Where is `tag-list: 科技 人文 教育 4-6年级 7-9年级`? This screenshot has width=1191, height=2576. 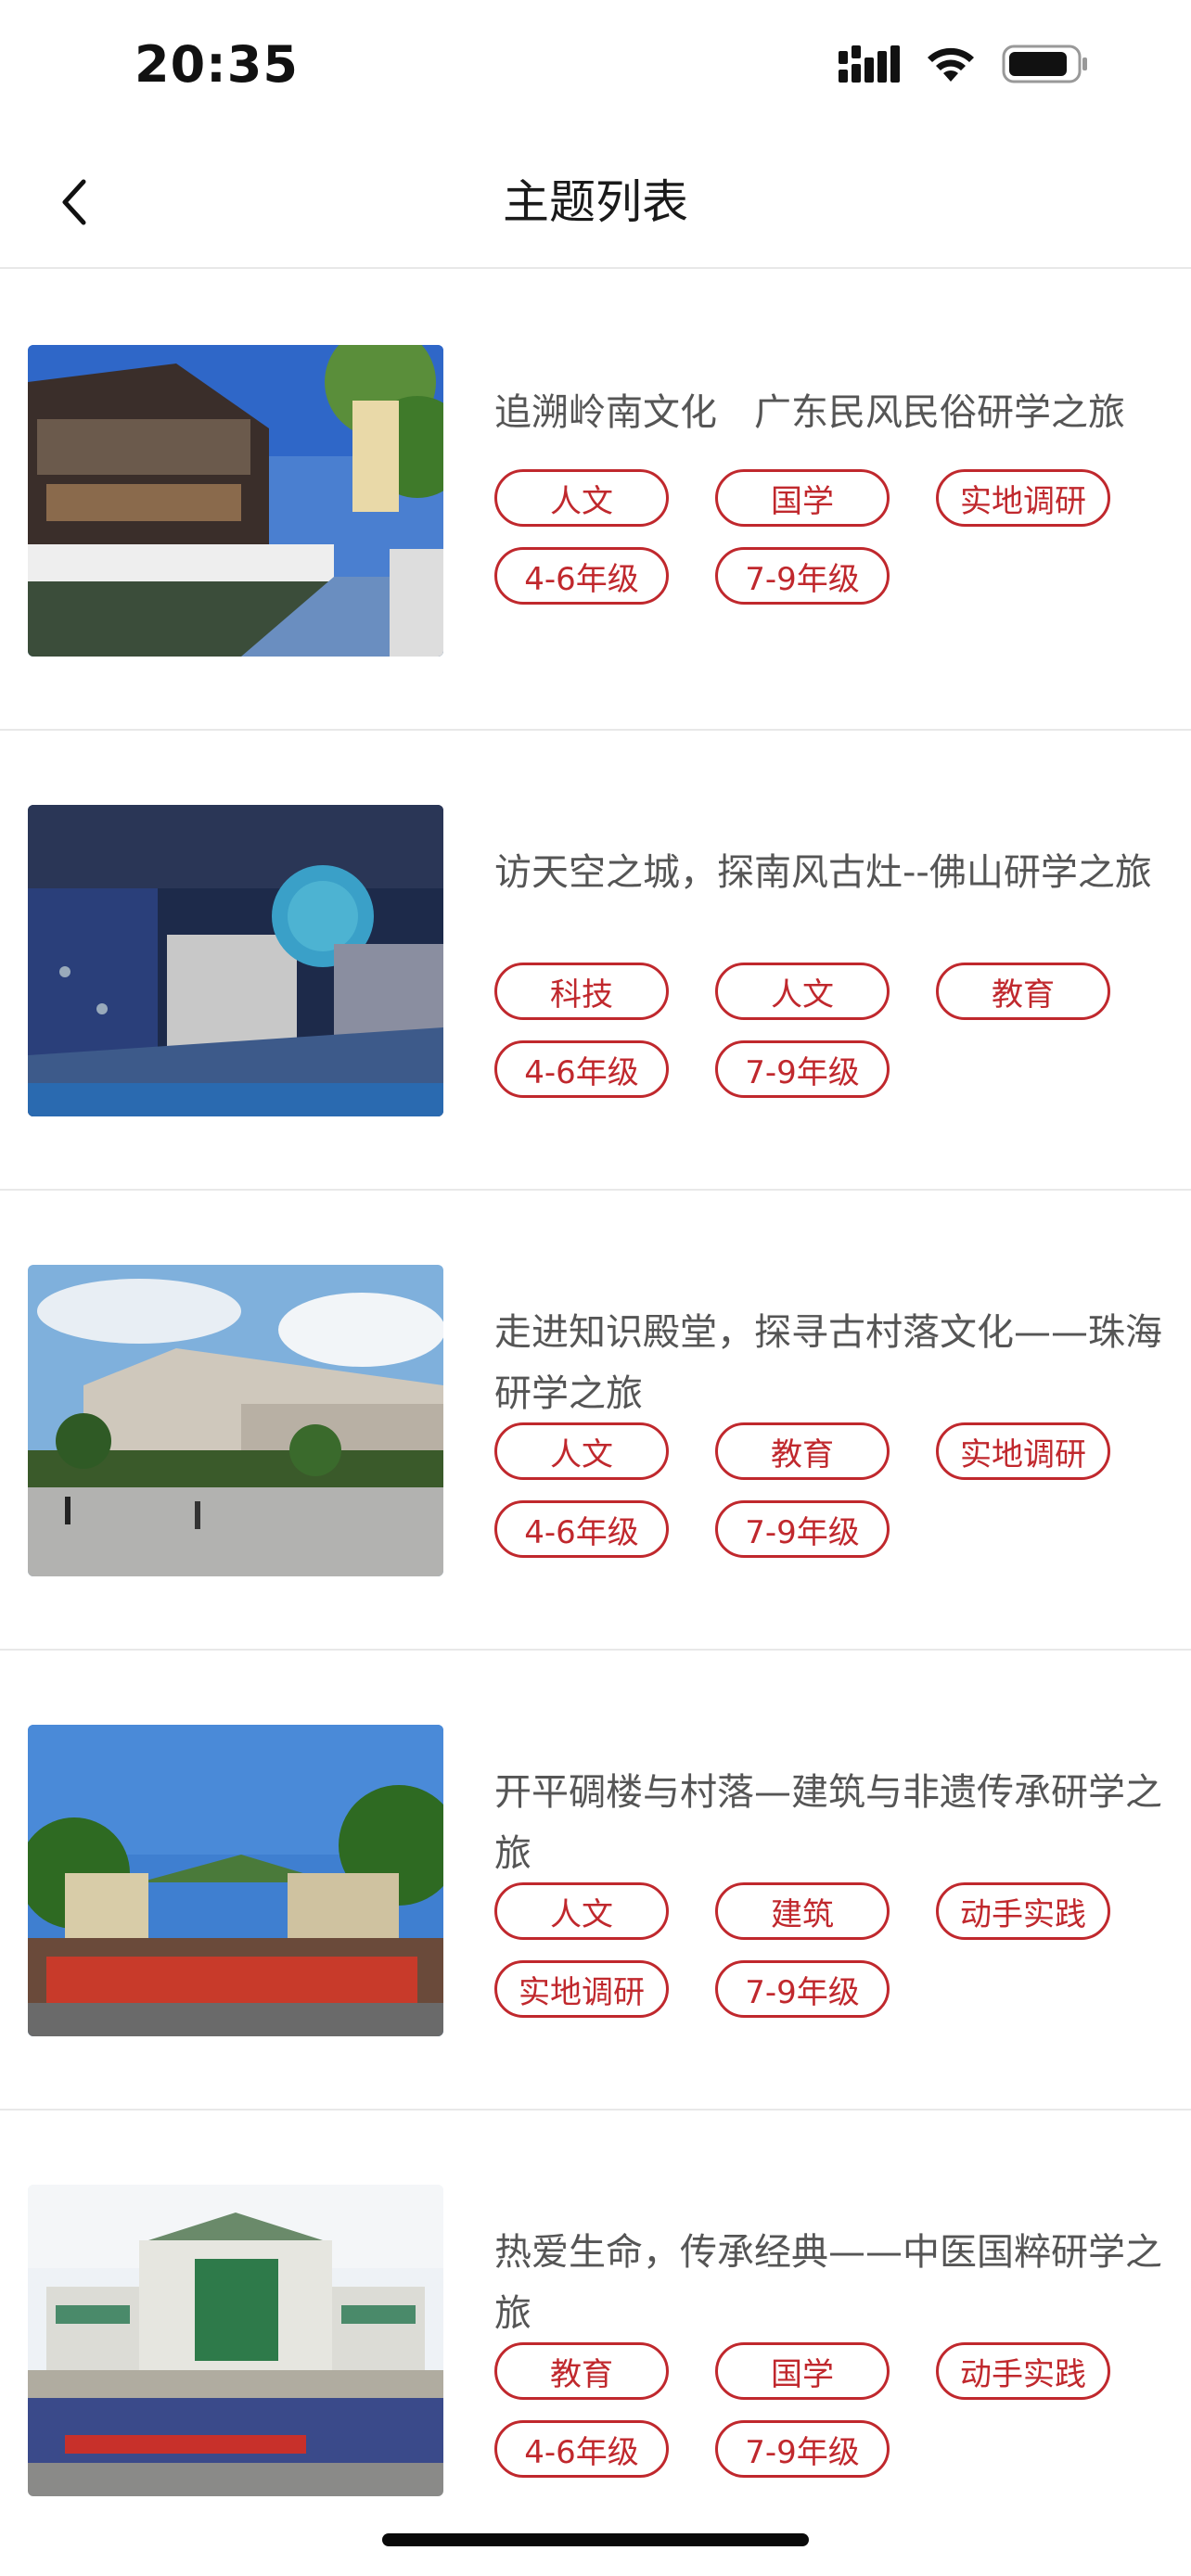 tag-list: 科技 人文 教育 4-6年级 7-9年级 is located at coordinates (819, 1030).